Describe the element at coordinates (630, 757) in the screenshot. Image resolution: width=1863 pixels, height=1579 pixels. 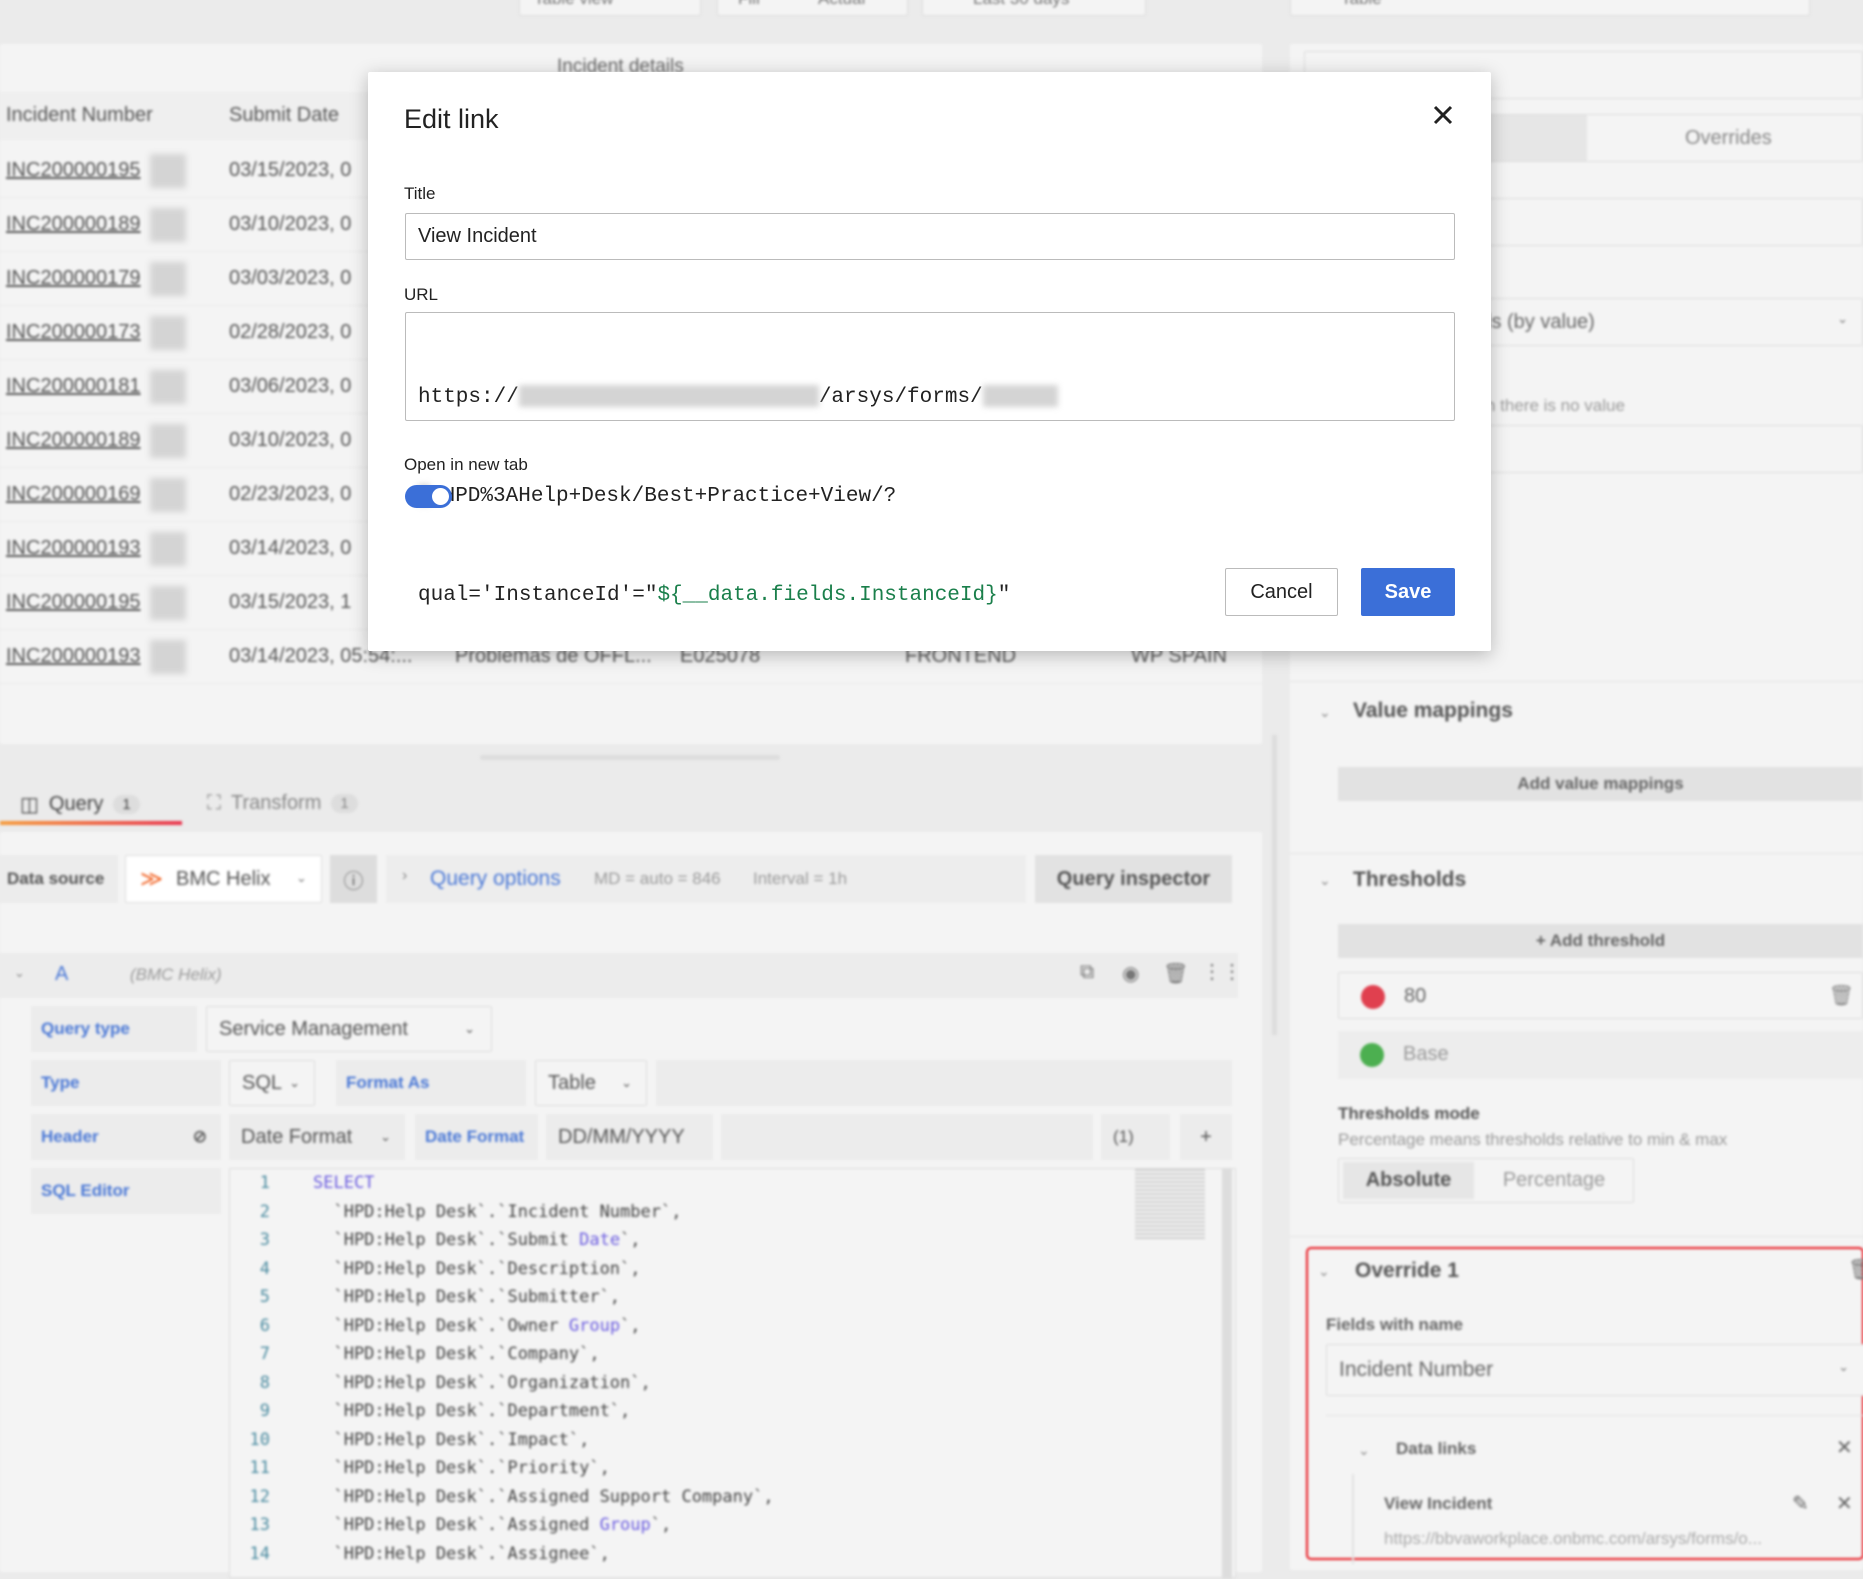
I see `pane-resize-handle` at that location.